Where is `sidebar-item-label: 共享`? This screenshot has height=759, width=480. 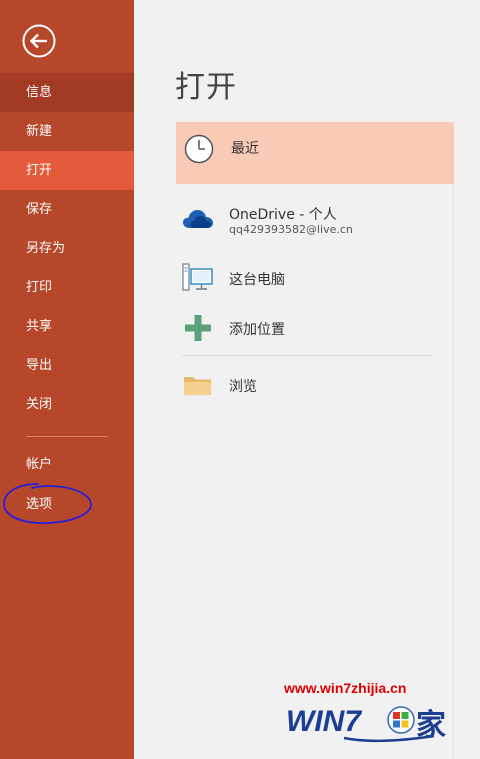 sidebar-item-label: 共享 is located at coordinates (39, 326).